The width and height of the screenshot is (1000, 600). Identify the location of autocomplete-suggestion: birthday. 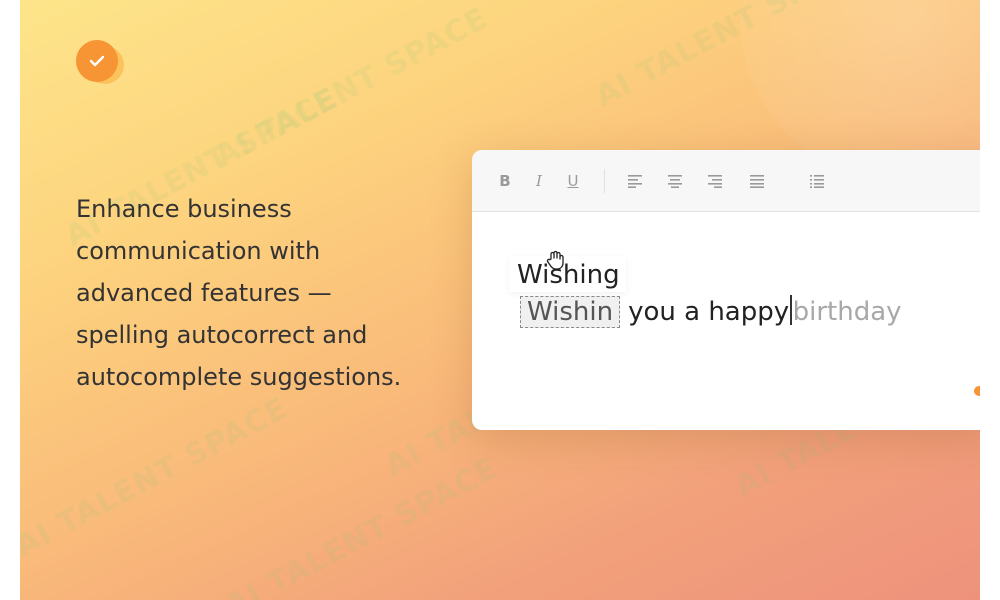
(847, 312).